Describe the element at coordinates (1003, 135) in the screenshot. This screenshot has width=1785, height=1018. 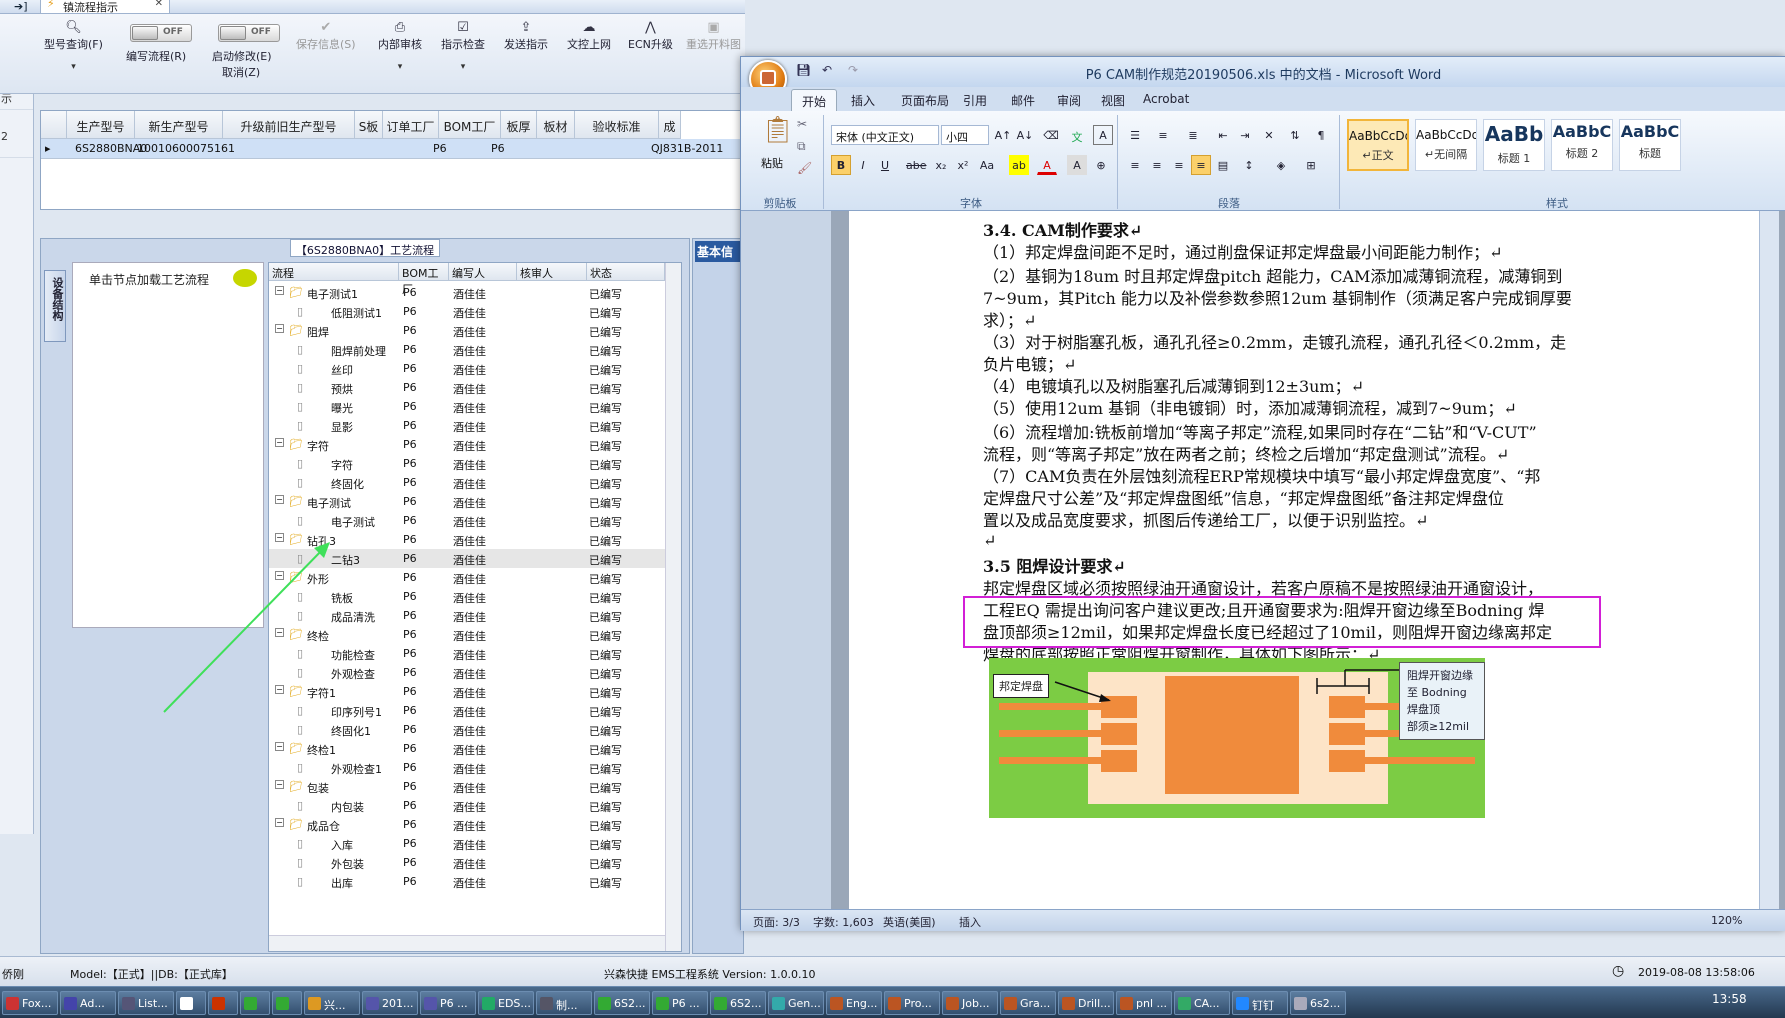
I see `grow-font-icon: A↑` at that location.